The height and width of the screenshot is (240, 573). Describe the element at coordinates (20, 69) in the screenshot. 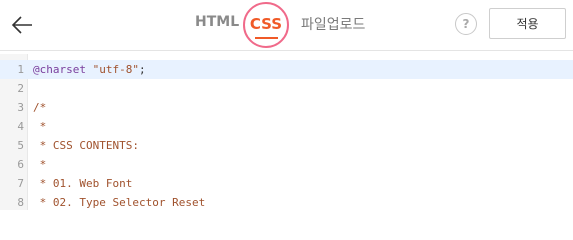

I see `line-number: 1` at that location.